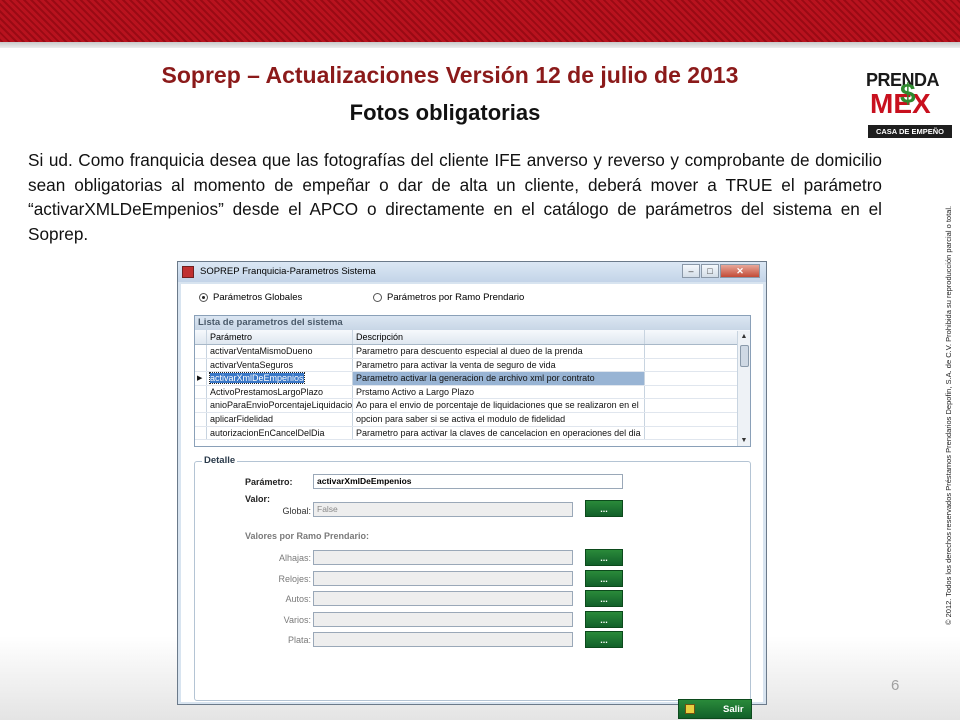 The width and height of the screenshot is (960, 720). Describe the element at coordinates (242, 418) in the screenshot. I see `parametro-text: aplicarFidelidad` at that location.